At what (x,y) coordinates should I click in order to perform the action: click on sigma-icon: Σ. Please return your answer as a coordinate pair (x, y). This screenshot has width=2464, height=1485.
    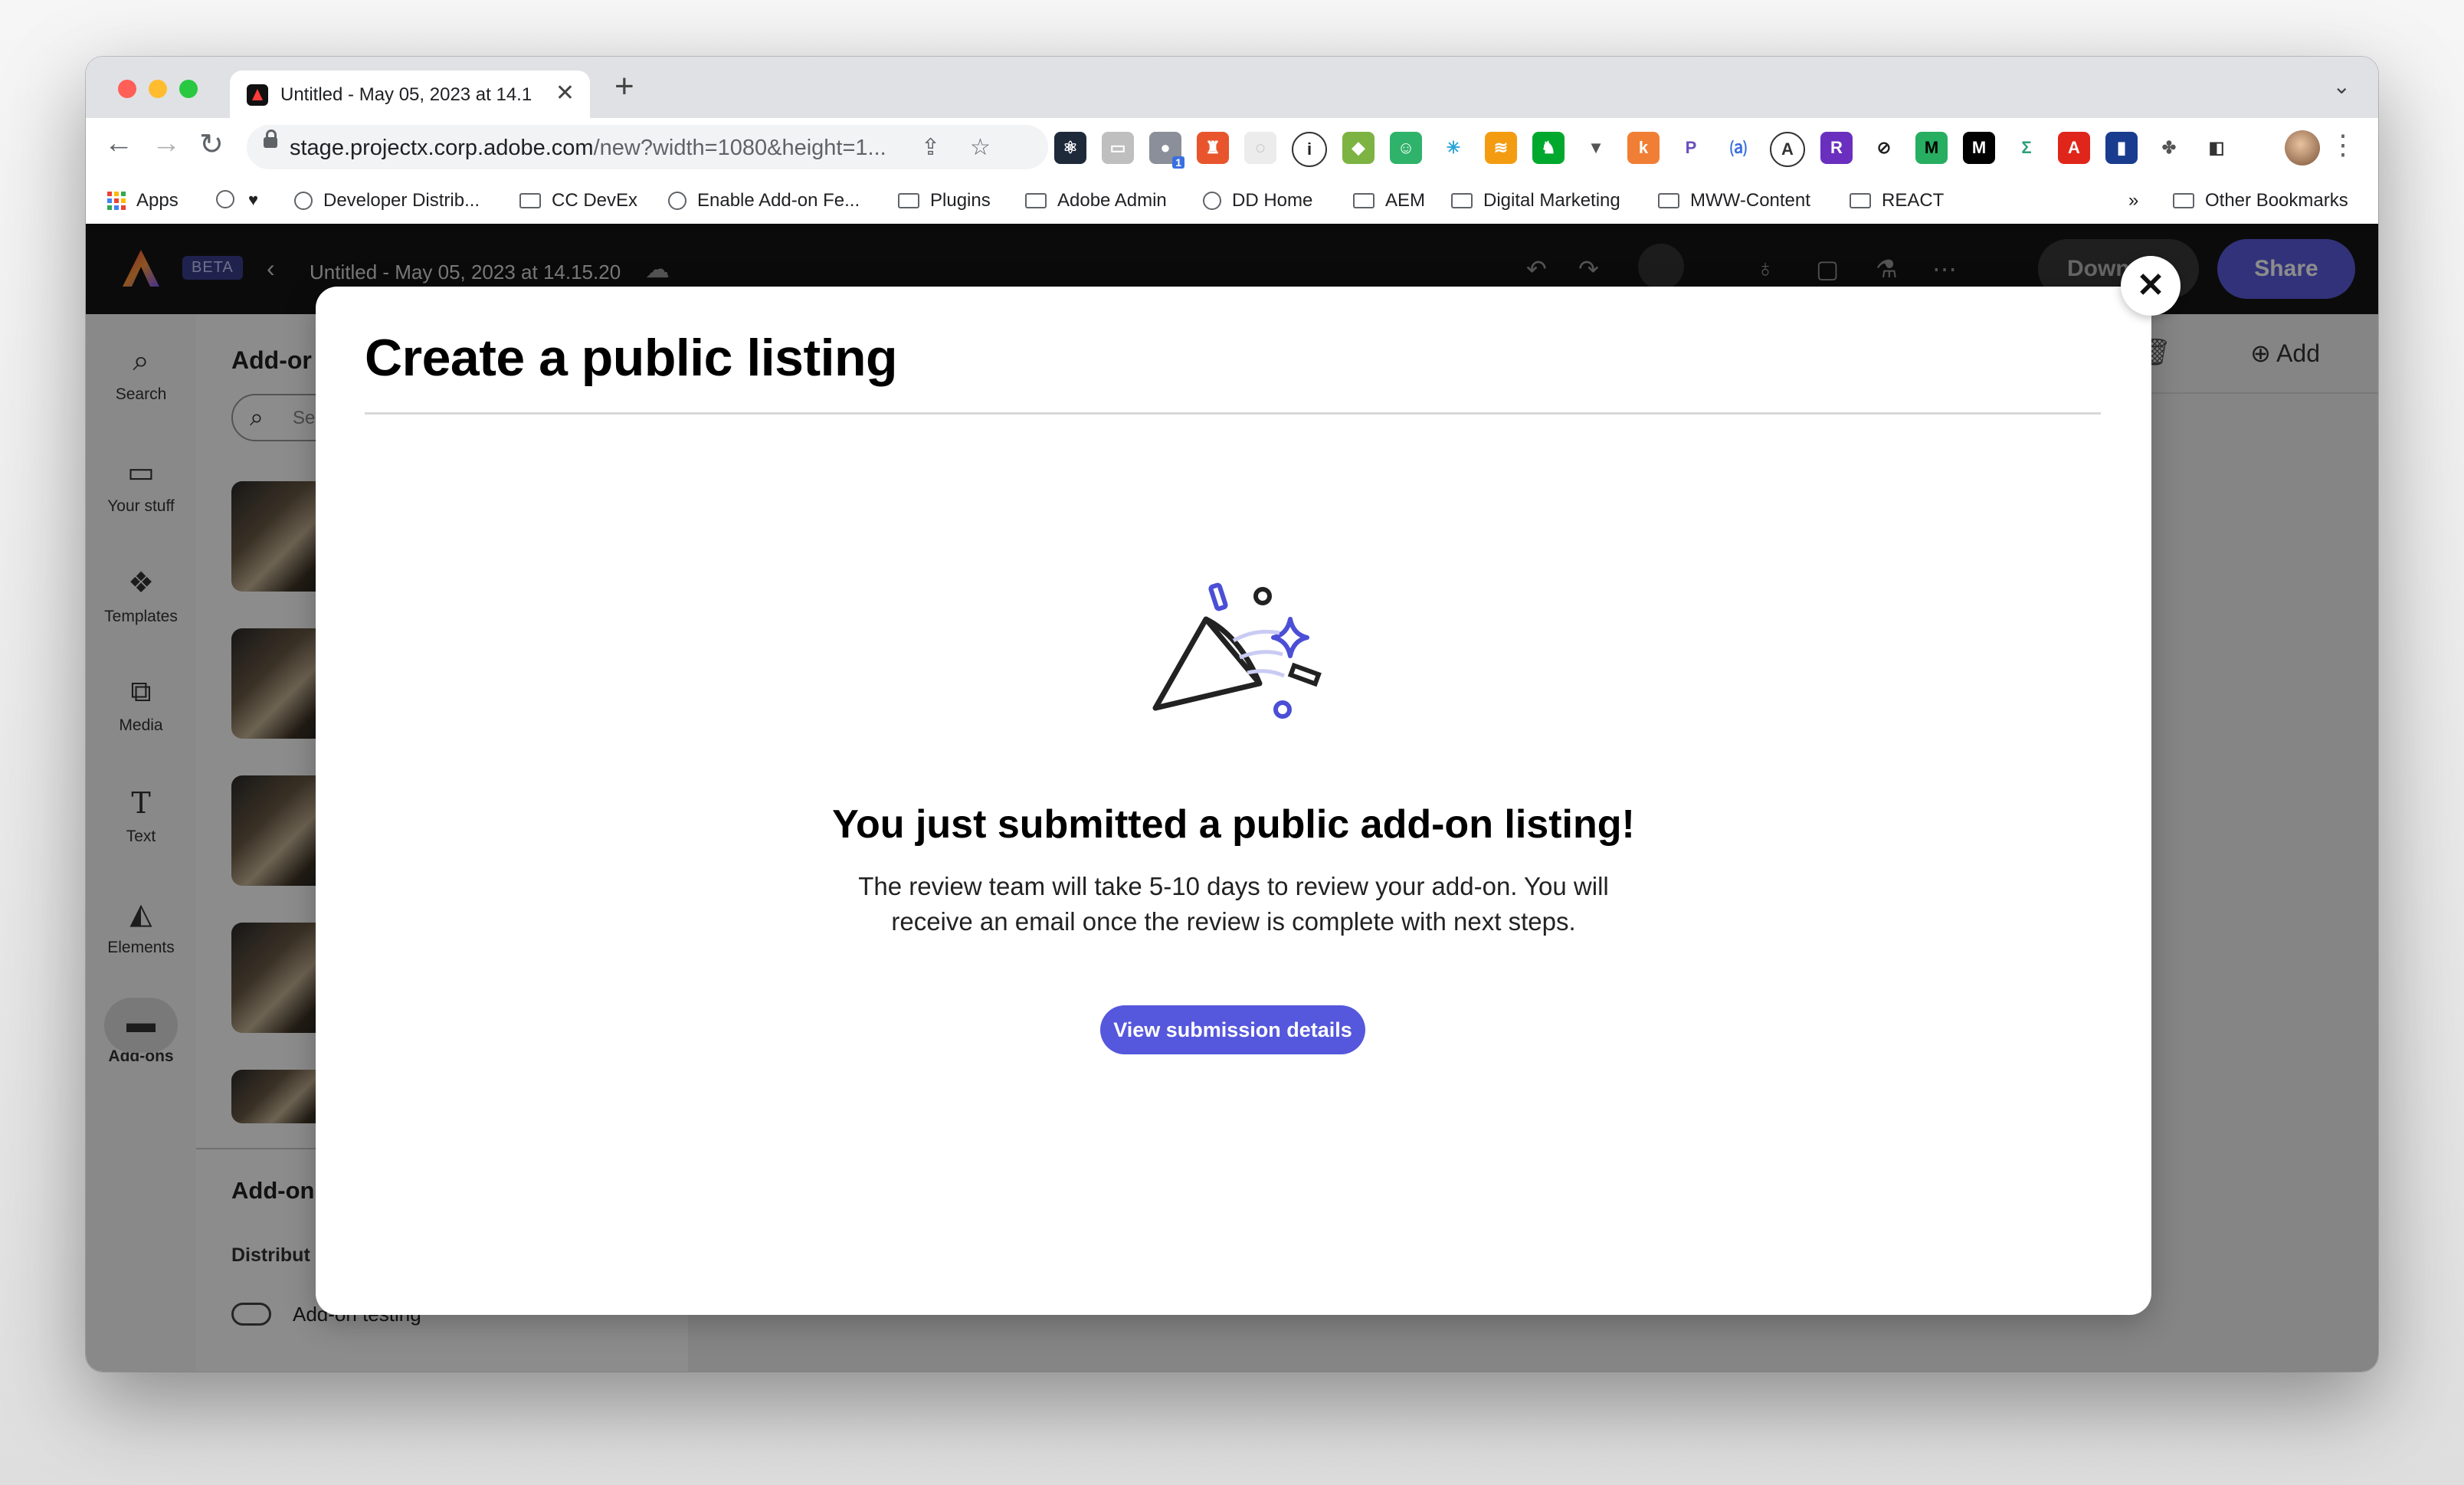
    Looking at the image, I should click on (2026, 148).